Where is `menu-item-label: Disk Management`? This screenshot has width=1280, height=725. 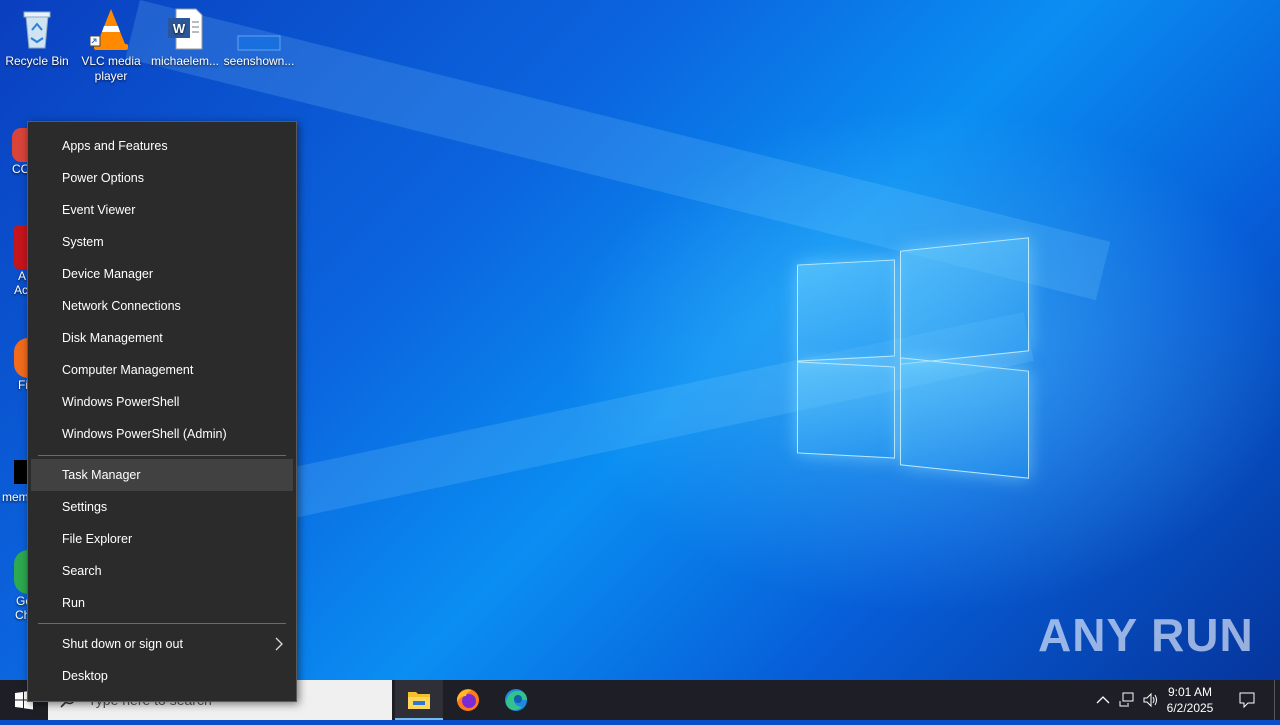
menu-item-label: Disk Management is located at coordinates (112, 338).